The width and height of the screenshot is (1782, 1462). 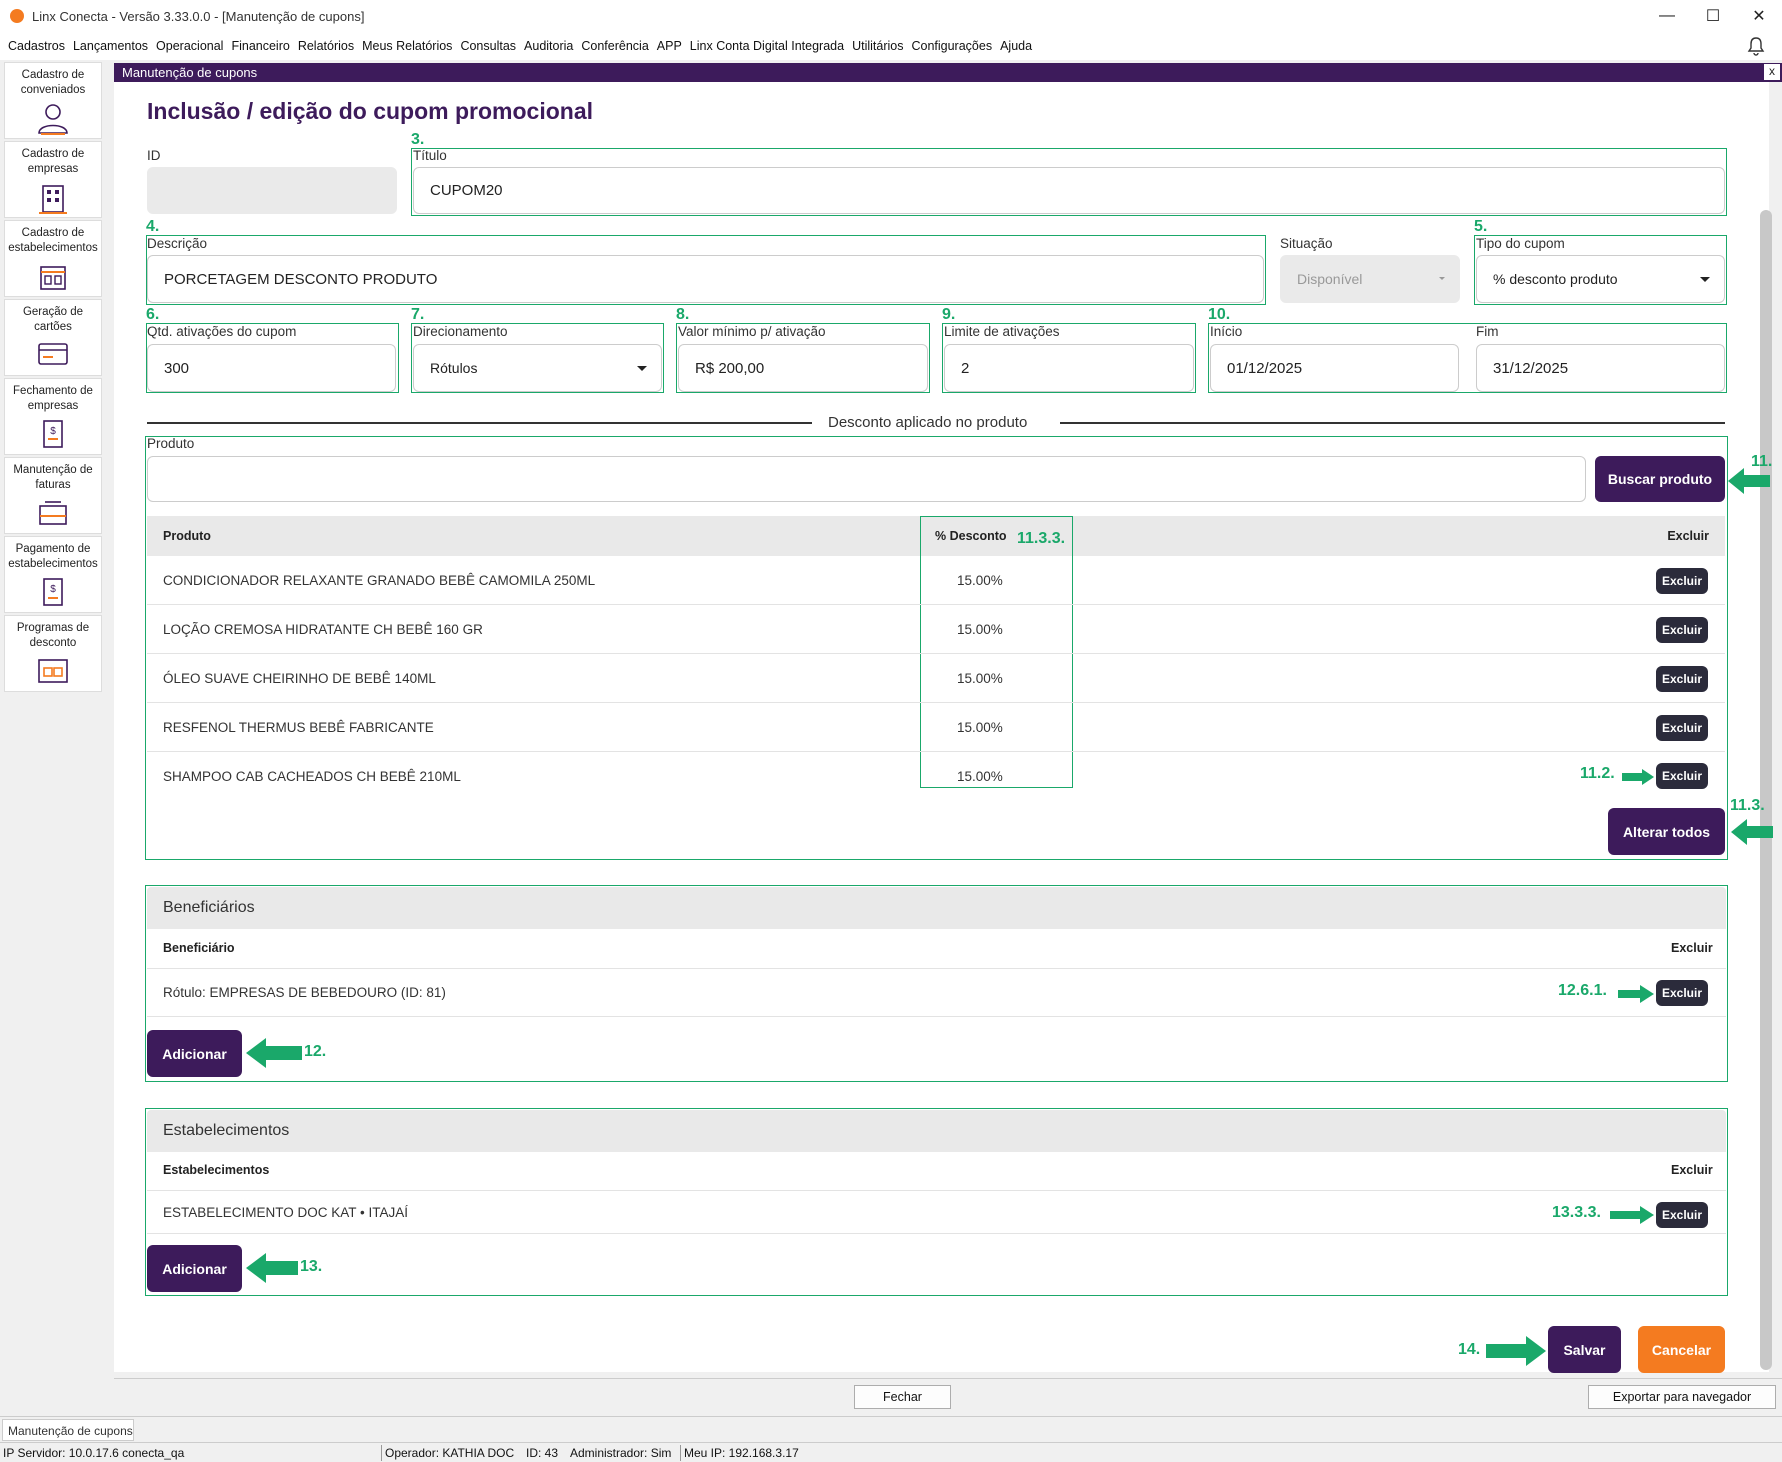 I want to click on direcionamento-label: Direcionamento, so click(x=460, y=331).